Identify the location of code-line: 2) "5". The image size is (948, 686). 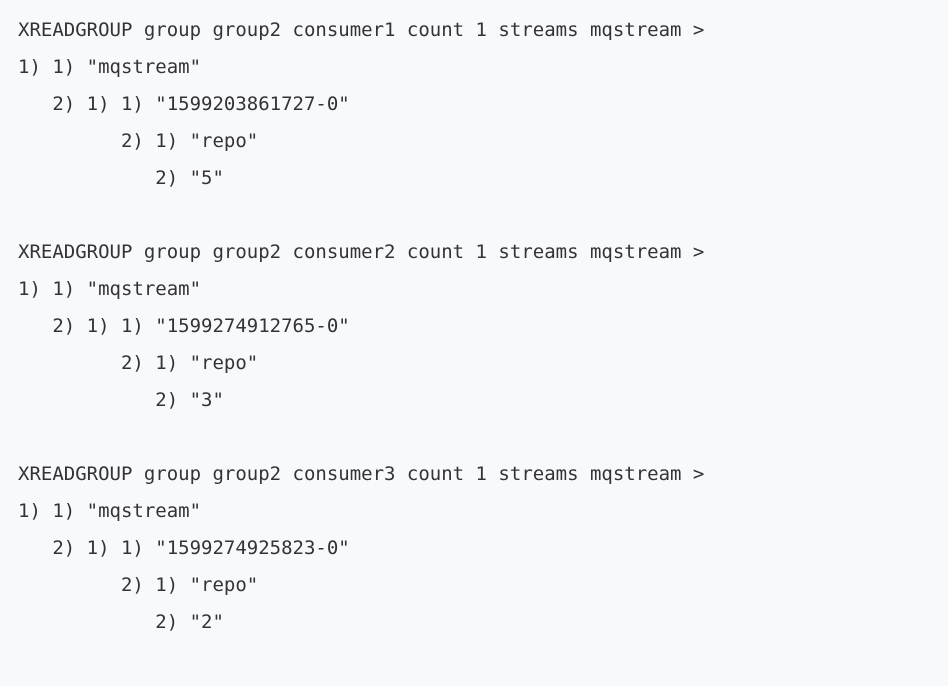
(121, 178).